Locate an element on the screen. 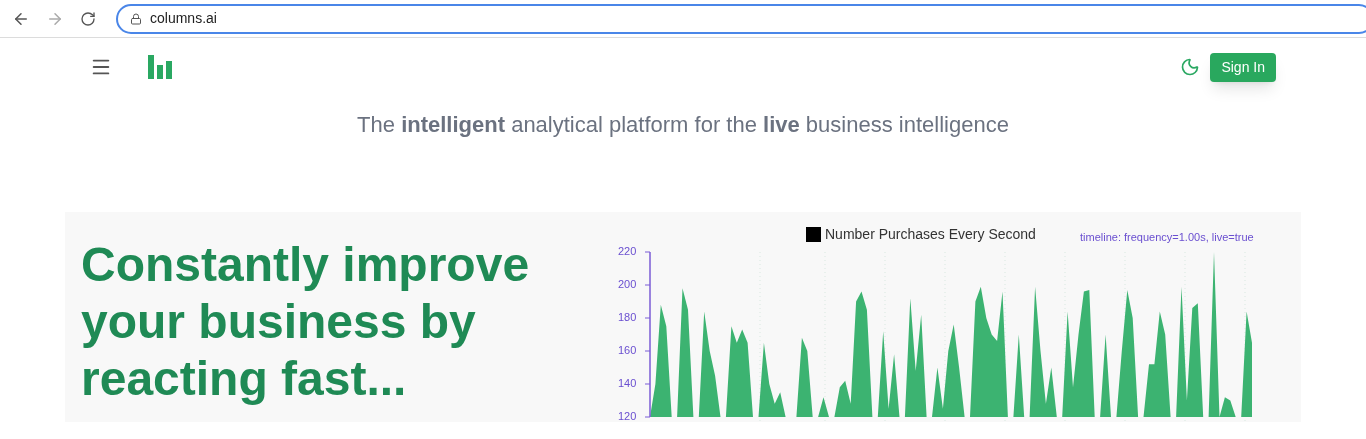  chart-annotation: timeline: frequency=1.00s, live=true is located at coordinates (1167, 237).